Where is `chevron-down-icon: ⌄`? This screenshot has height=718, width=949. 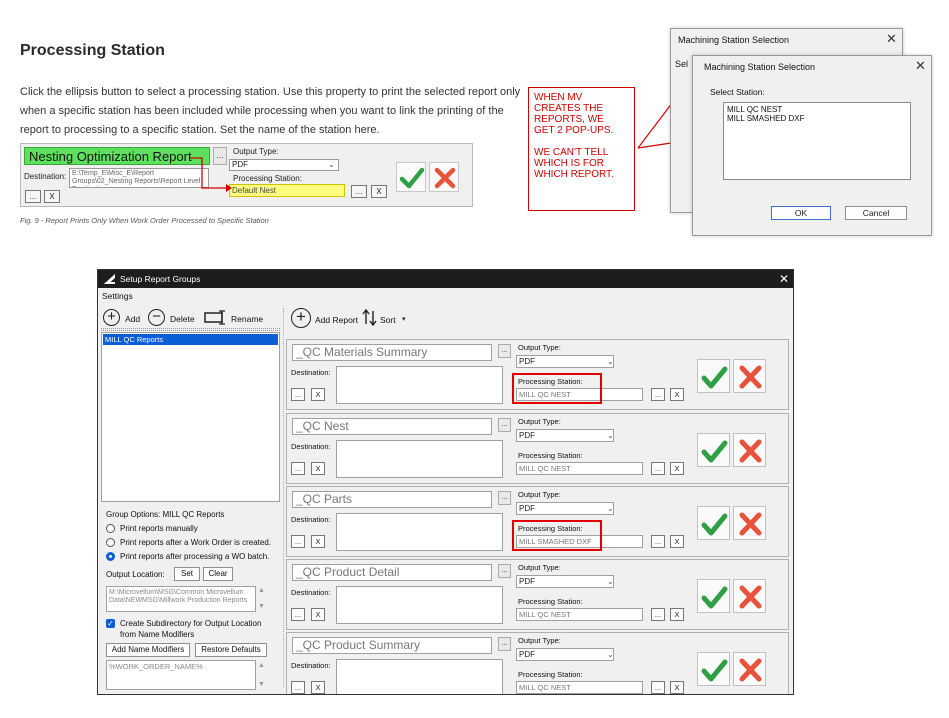 chevron-down-icon: ⌄ is located at coordinates (610, 654).